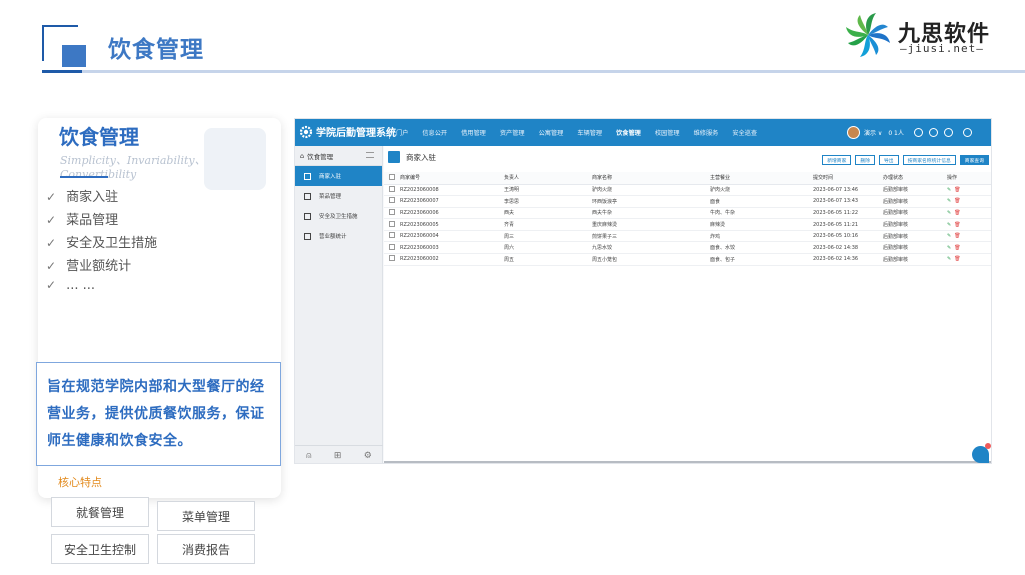  What do you see at coordinates (651, 213) in the screenshot?
I see `table-cell: 西夫牛杂` at bounding box center [651, 213].